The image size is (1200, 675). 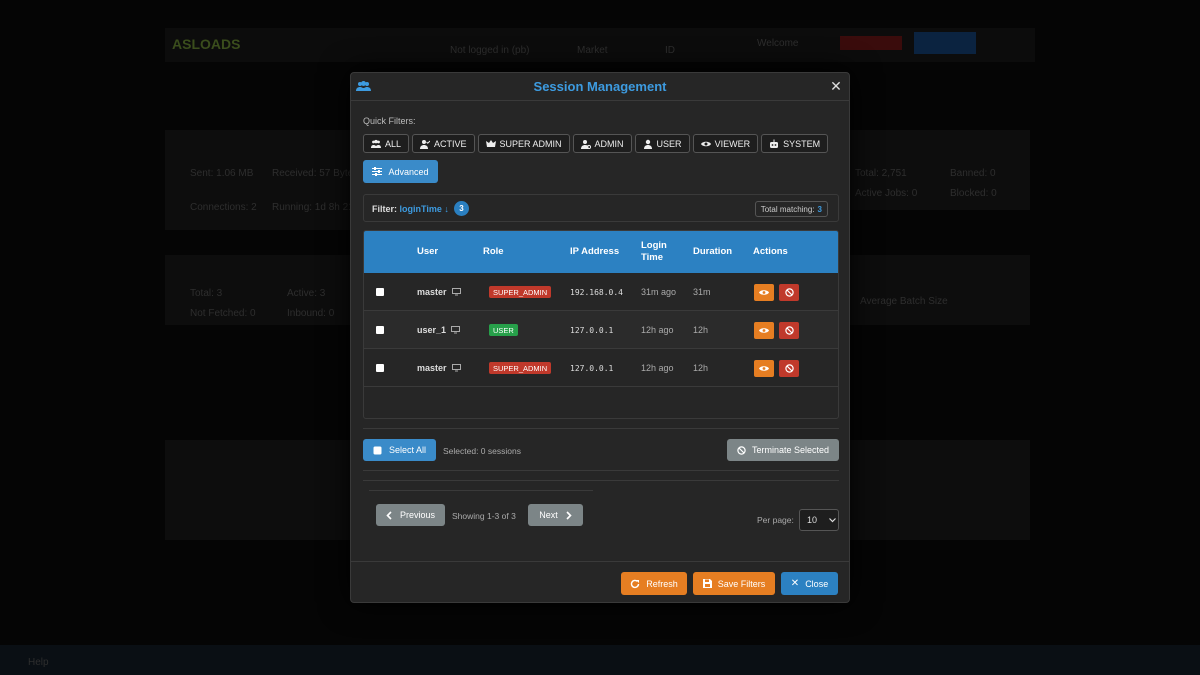 I want to click on next-page-button: Next, so click(x=555, y=515).